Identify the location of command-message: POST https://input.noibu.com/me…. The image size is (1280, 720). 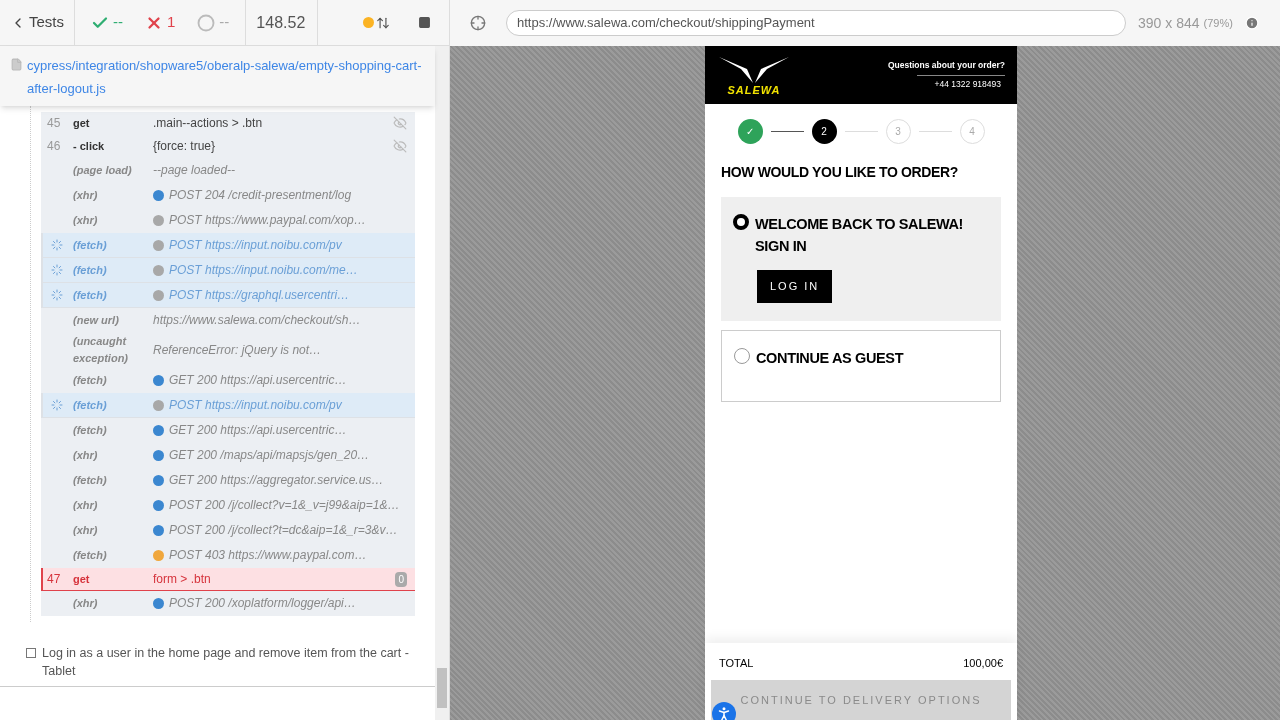
(263, 270).